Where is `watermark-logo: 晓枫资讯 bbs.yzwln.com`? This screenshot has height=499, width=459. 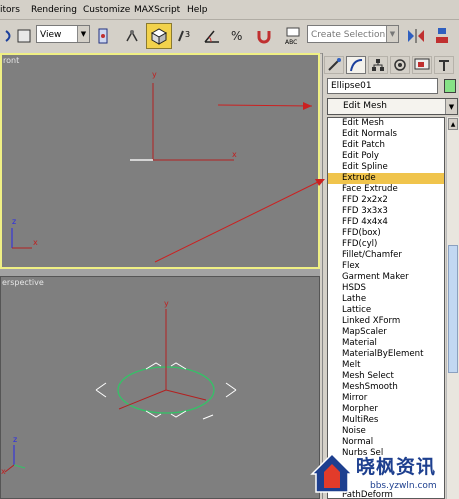 watermark-logo: 晓枫资讯 bbs.yzwln.com is located at coordinates (382, 473).